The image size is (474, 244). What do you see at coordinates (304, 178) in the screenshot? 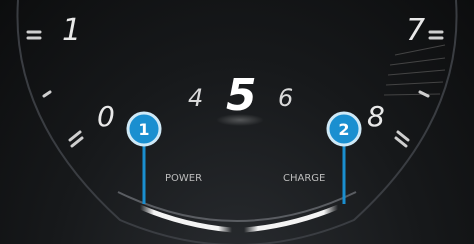
I see `charge-label: CHARGE` at bounding box center [304, 178].